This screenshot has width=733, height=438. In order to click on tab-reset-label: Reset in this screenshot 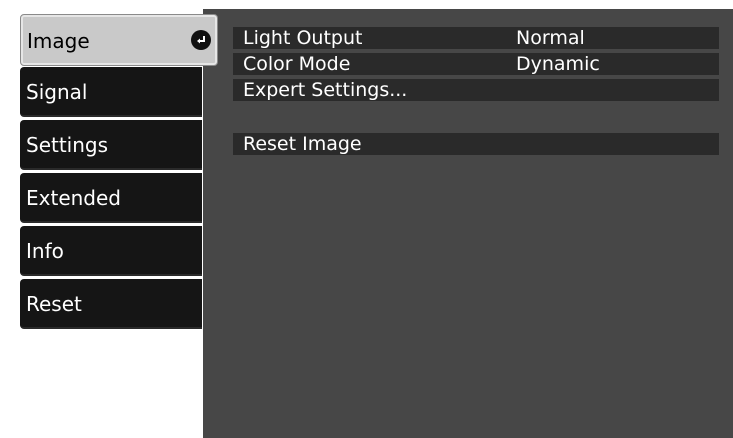, I will do `click(54, 304)`.